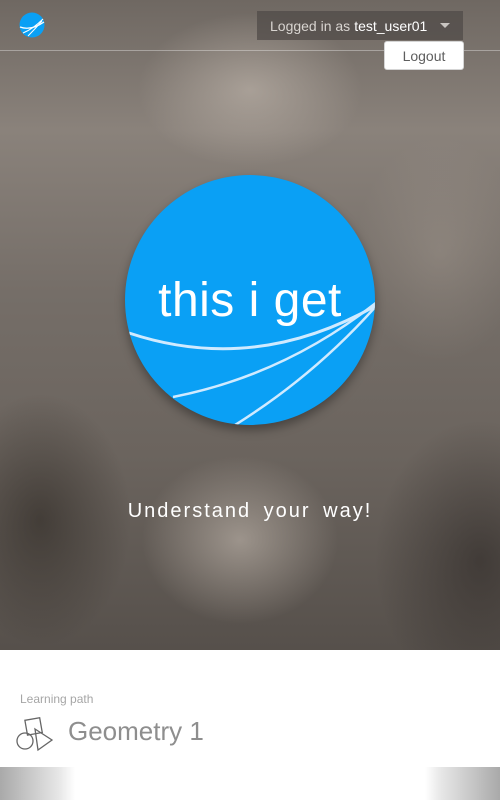  What do you see at coordinates (35, 734) in the screenshot?
I see `geometry-shapes-icon` at bounding box center [35, 734].